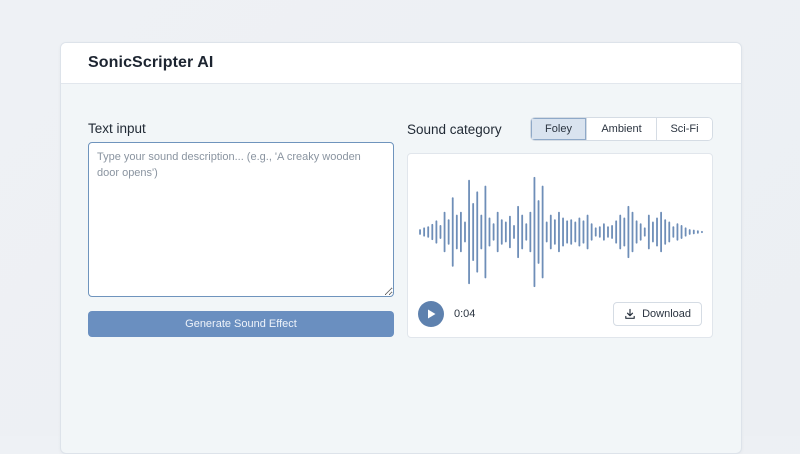 The height and width of the screenshot is (454, 800). What do you see at coordinates (630, 313) in the screenshot?
I see `download-icon` at bounding box center [630, 313].